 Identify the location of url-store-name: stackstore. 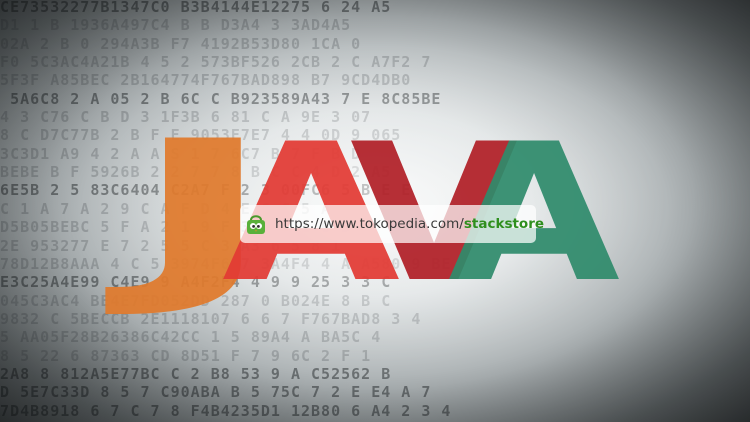
(504, 224).